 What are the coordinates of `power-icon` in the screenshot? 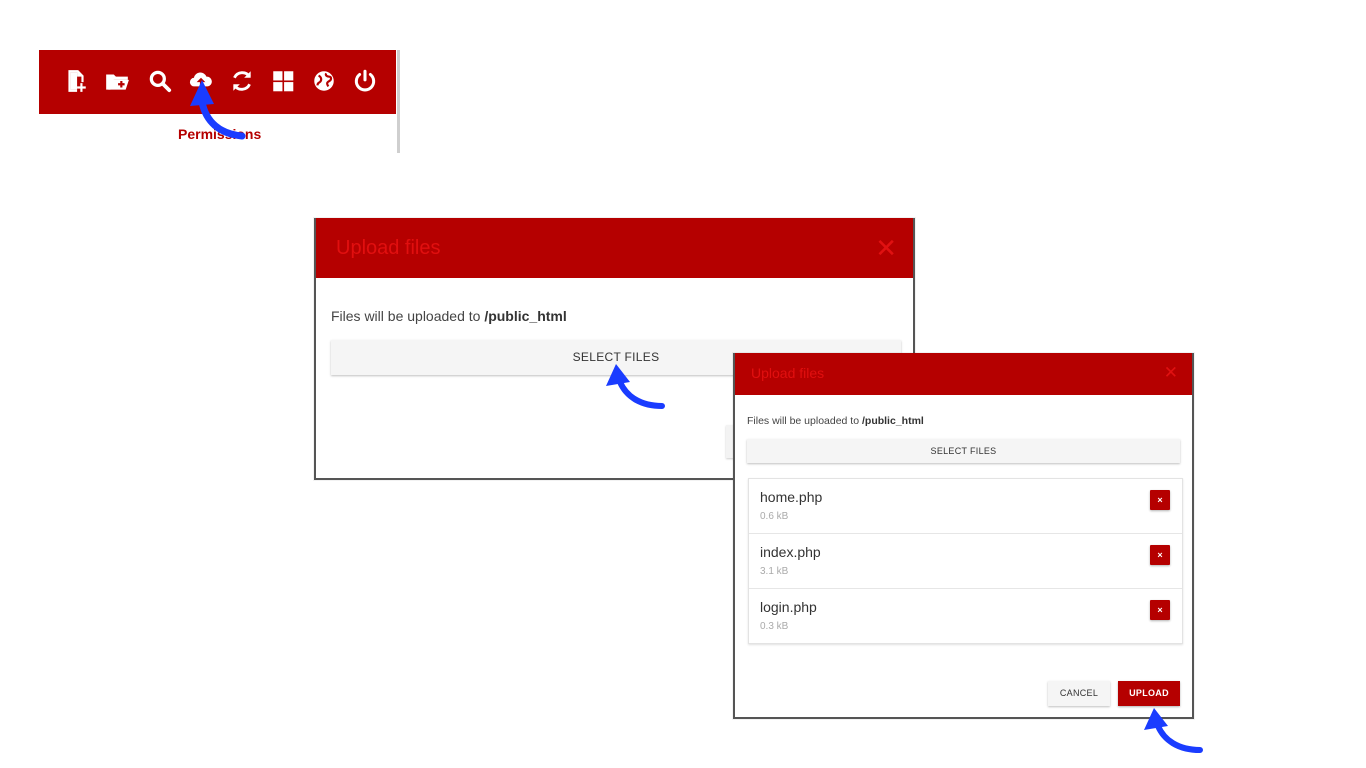 It's located at (365, 81).